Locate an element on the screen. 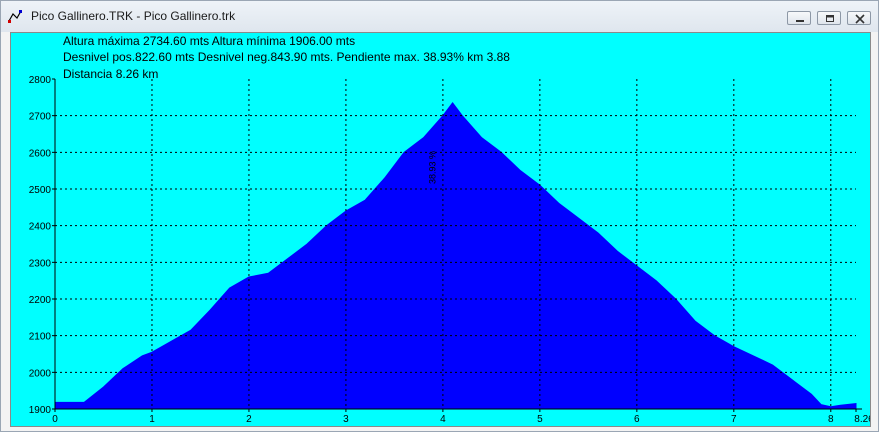 The width and height of the screenshot is (879, 432). y-tick-label: 2200 is located at coordinates (40, 300).